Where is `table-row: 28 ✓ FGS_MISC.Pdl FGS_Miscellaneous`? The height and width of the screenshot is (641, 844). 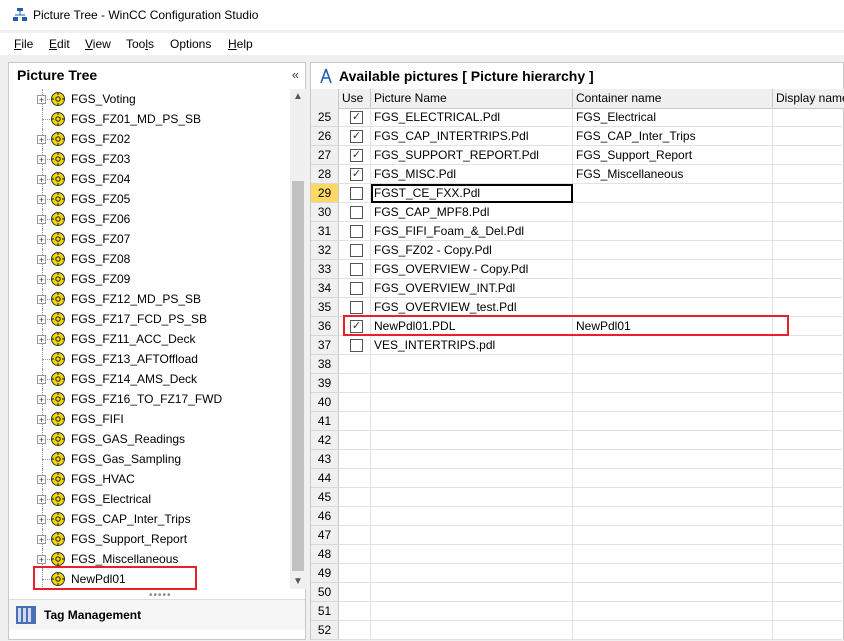
table-row: 28 ✓ FGS_MISC.Pdl FGS_Miscellaneous is located at coordinates (577, 174).